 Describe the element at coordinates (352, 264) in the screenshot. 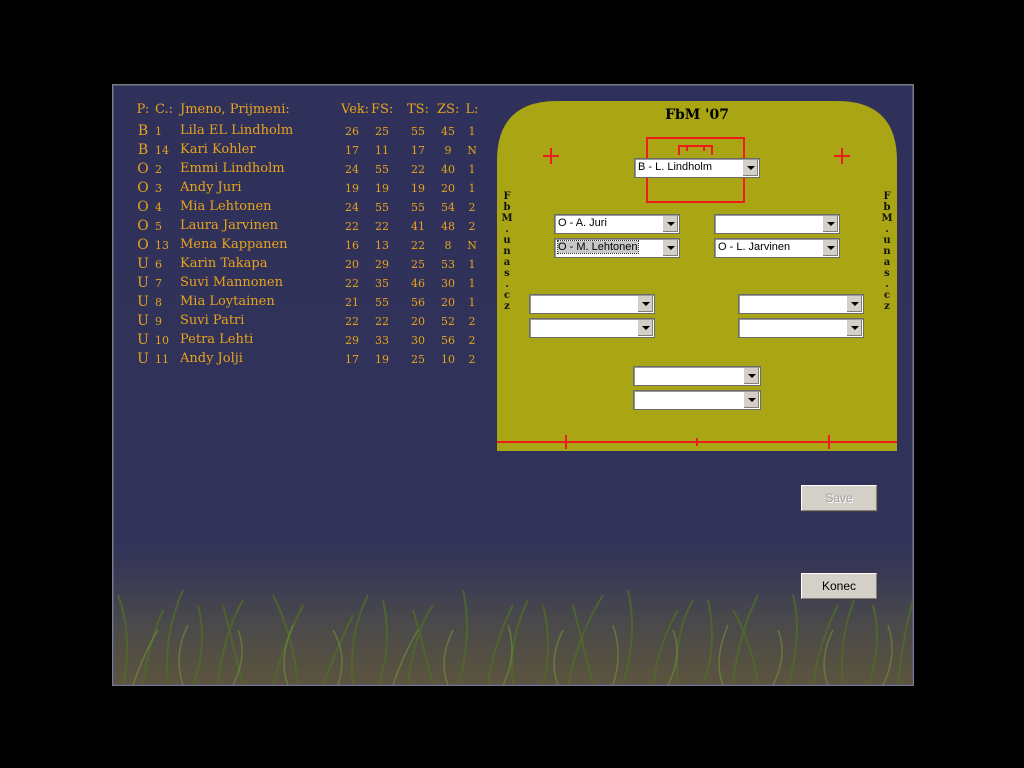

I see `player-vek: 20` at that location.